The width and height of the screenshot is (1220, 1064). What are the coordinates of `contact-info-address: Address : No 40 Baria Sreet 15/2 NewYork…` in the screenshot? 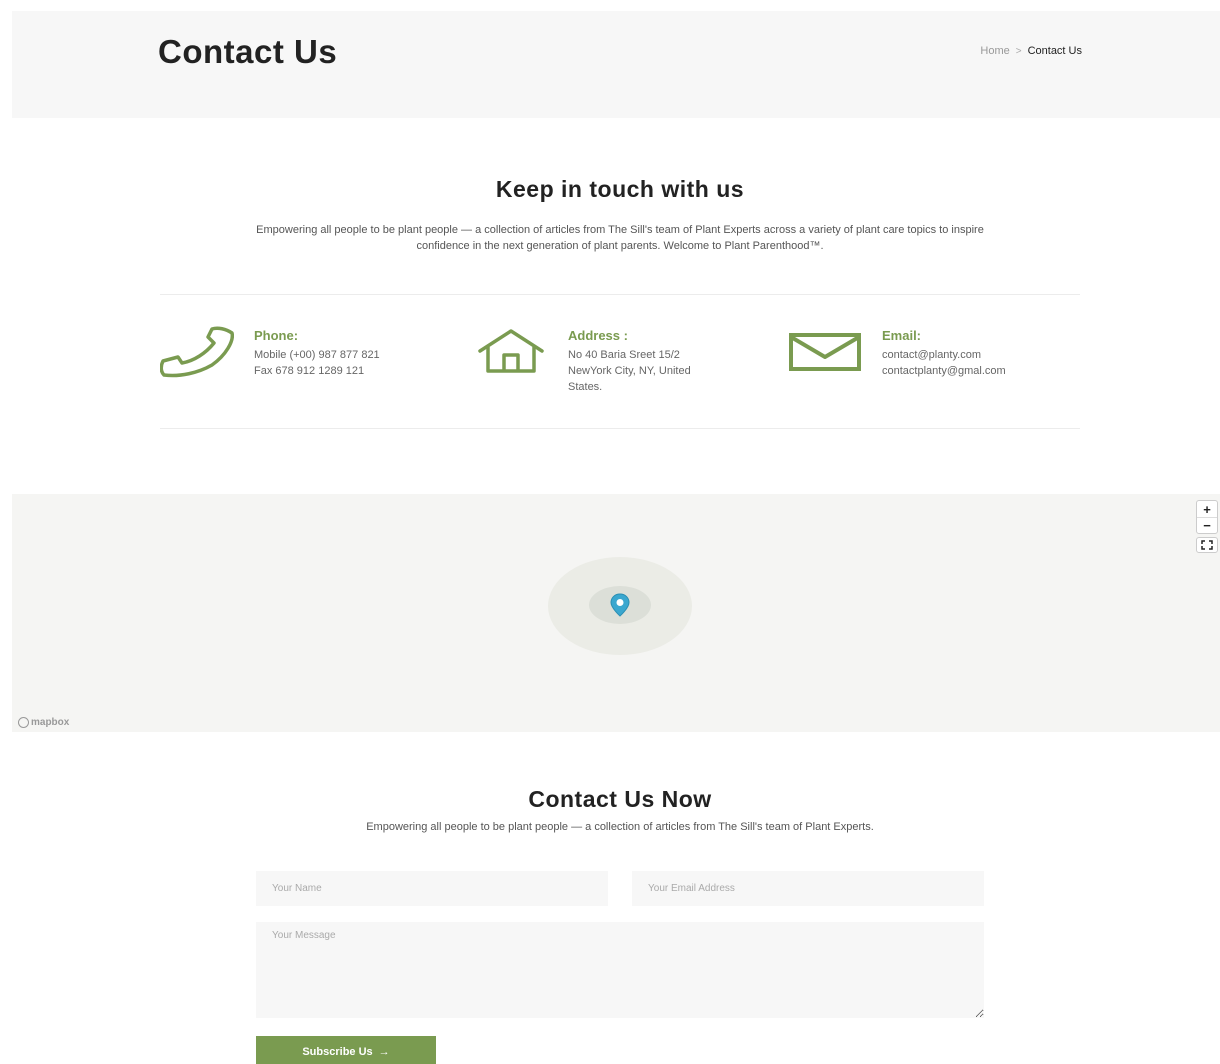 It's located at (582, 359).